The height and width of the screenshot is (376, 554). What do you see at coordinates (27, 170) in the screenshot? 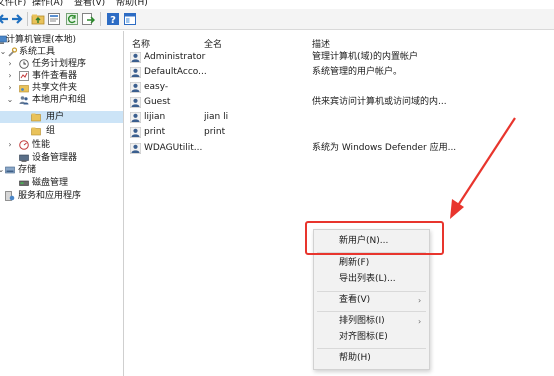
I see `tree-label: 存储` at bounding box center [27, 170].